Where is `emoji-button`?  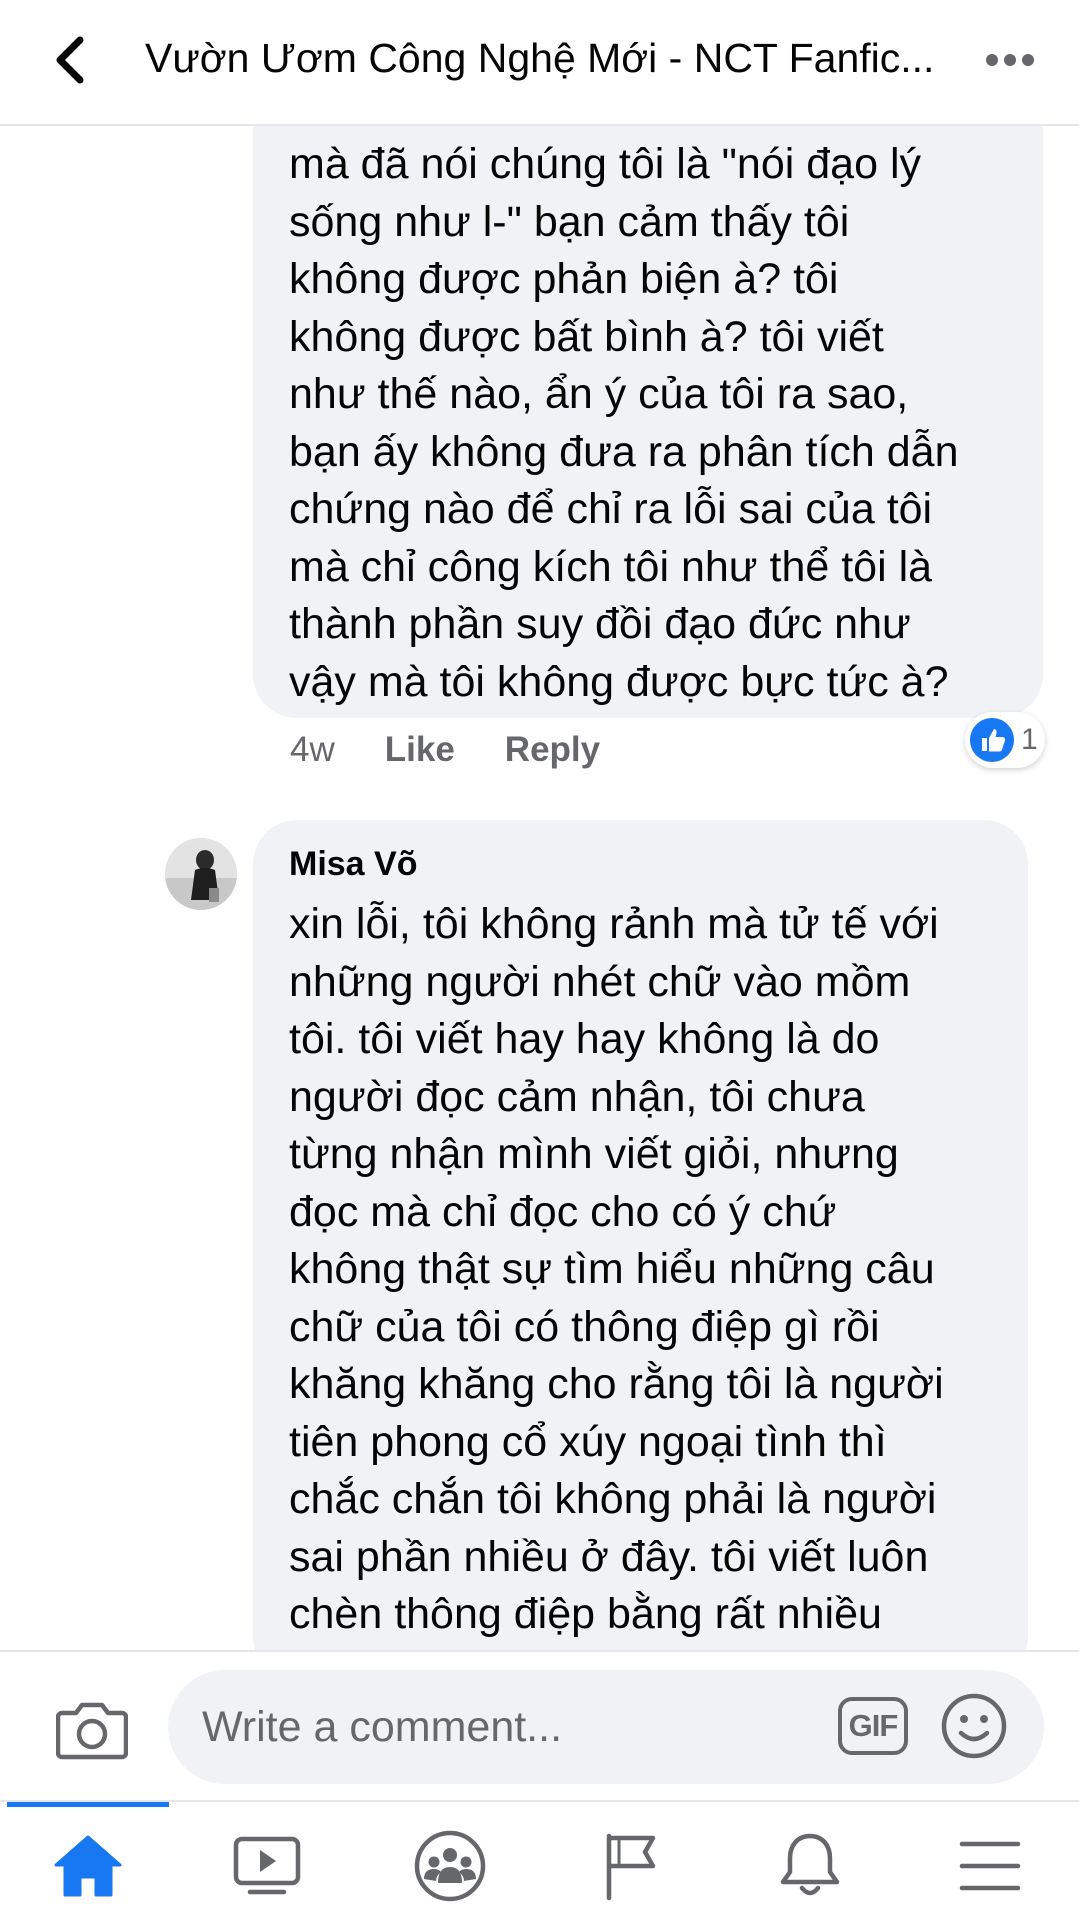
emoji-button is located at coordinates (974, 1726).